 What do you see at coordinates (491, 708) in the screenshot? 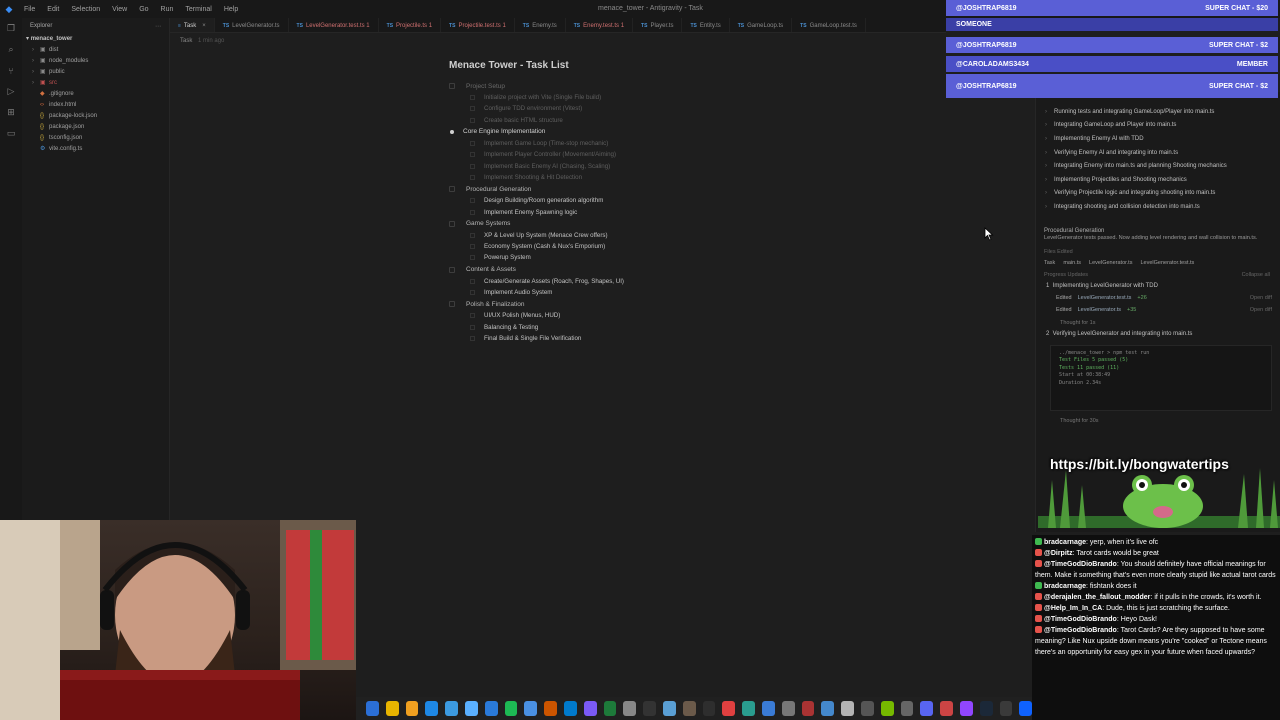
I see `mail-icon` at bounding box center [491, 708].